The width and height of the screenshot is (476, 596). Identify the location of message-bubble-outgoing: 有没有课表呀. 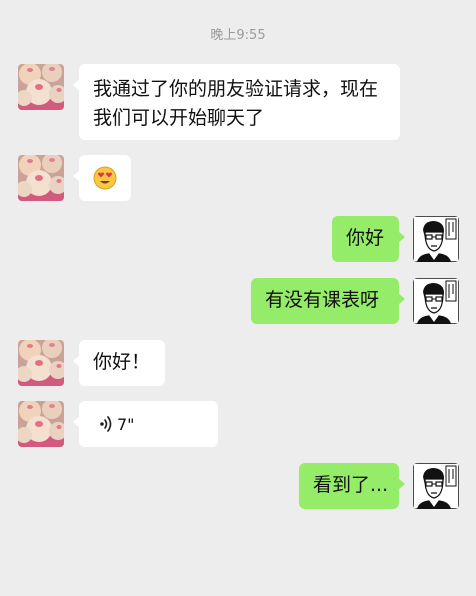
(328, 301).